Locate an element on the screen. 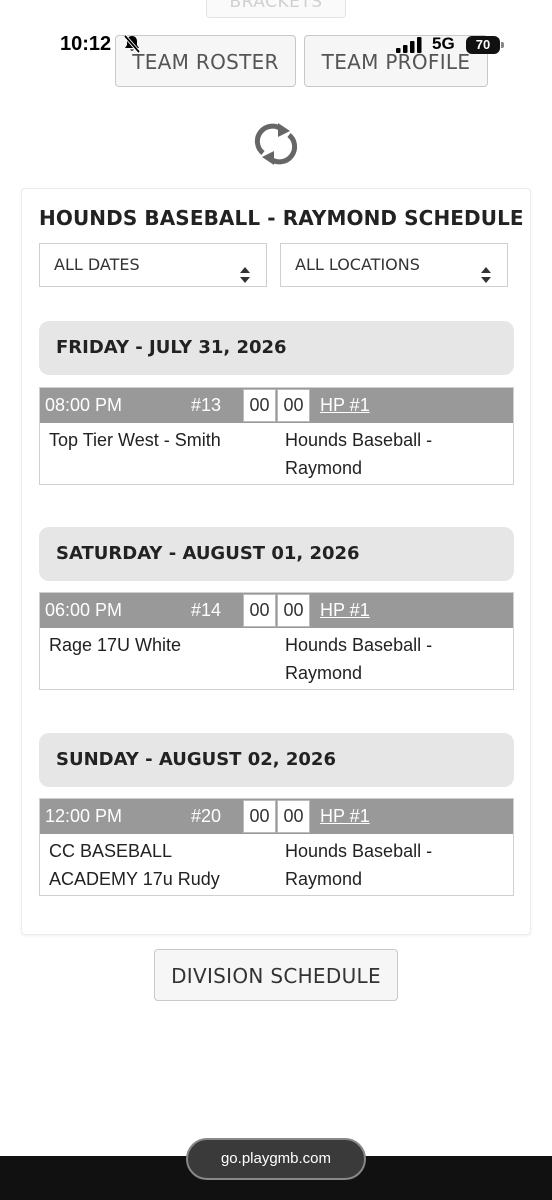 This screenshot has height=1200, width=552. battery-indicator: 70 is located at coordinates (483, 45).